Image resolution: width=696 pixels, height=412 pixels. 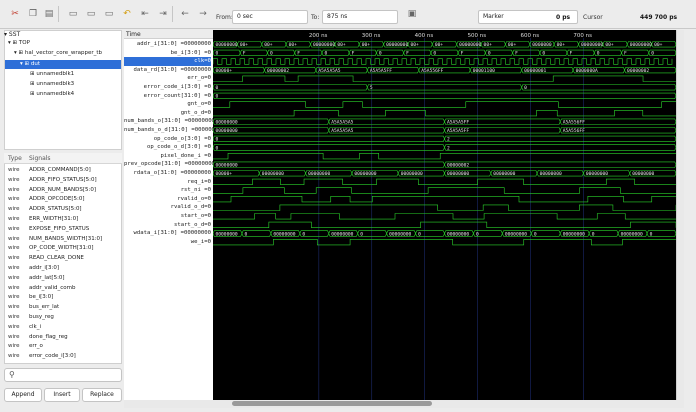 What do you see at coordinates (167, 147) in the screenshot?
I see `wave-signal-name: op_code_o_d[3:0] =0` at bounding box center [167, 147].